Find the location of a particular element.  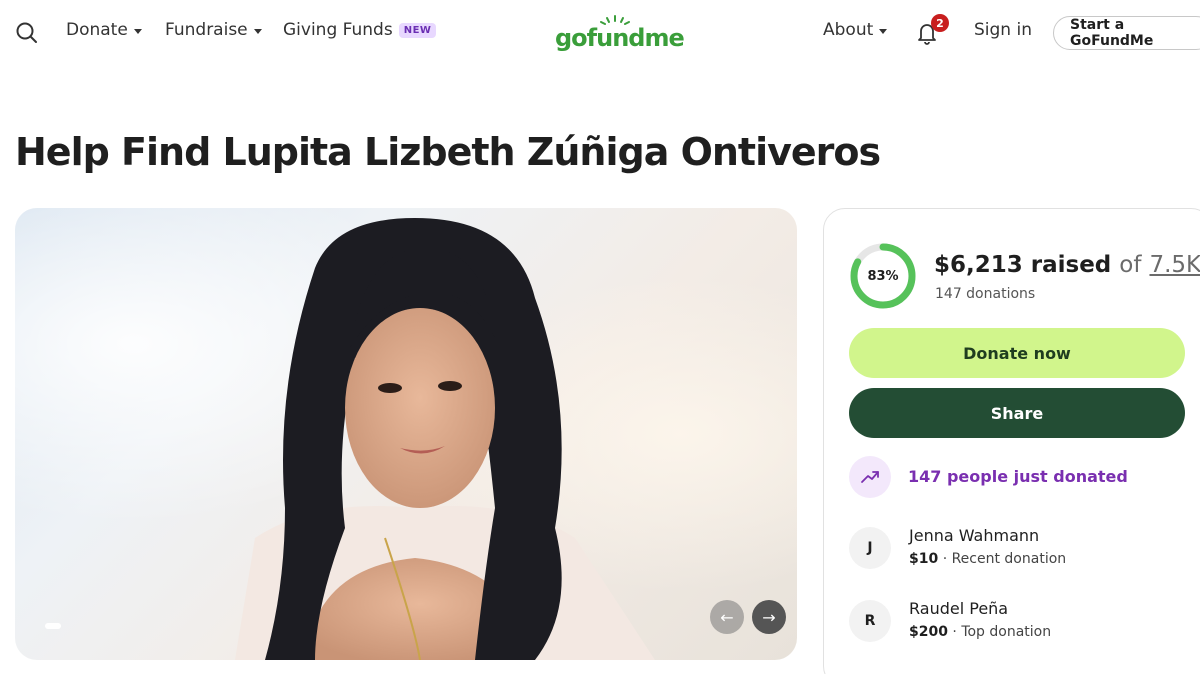

search-icon is located at coordinates (27, 33).